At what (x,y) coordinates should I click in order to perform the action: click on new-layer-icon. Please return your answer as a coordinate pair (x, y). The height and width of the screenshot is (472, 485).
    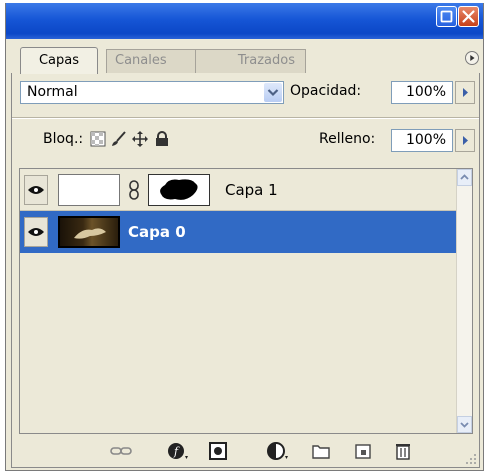
    Looking at the image, I should click on (363, 451).